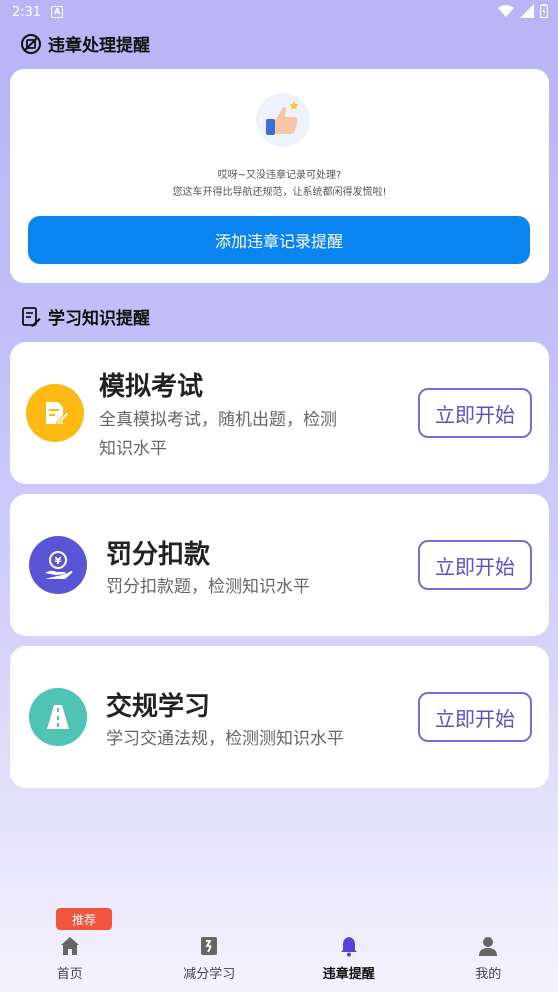 This screenshot has width=558, height=992. I want to click on road-icon, so click(58, 717).